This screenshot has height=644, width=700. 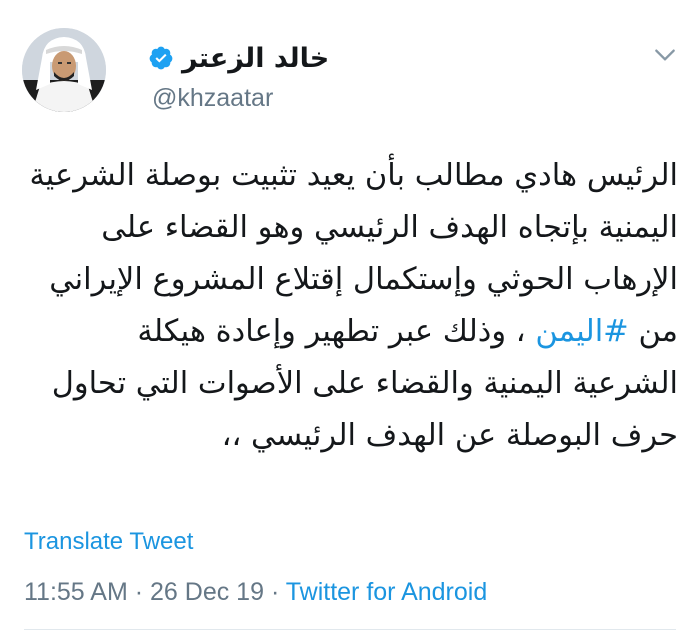 I want to click on avatar, so click(x=64, y=70).